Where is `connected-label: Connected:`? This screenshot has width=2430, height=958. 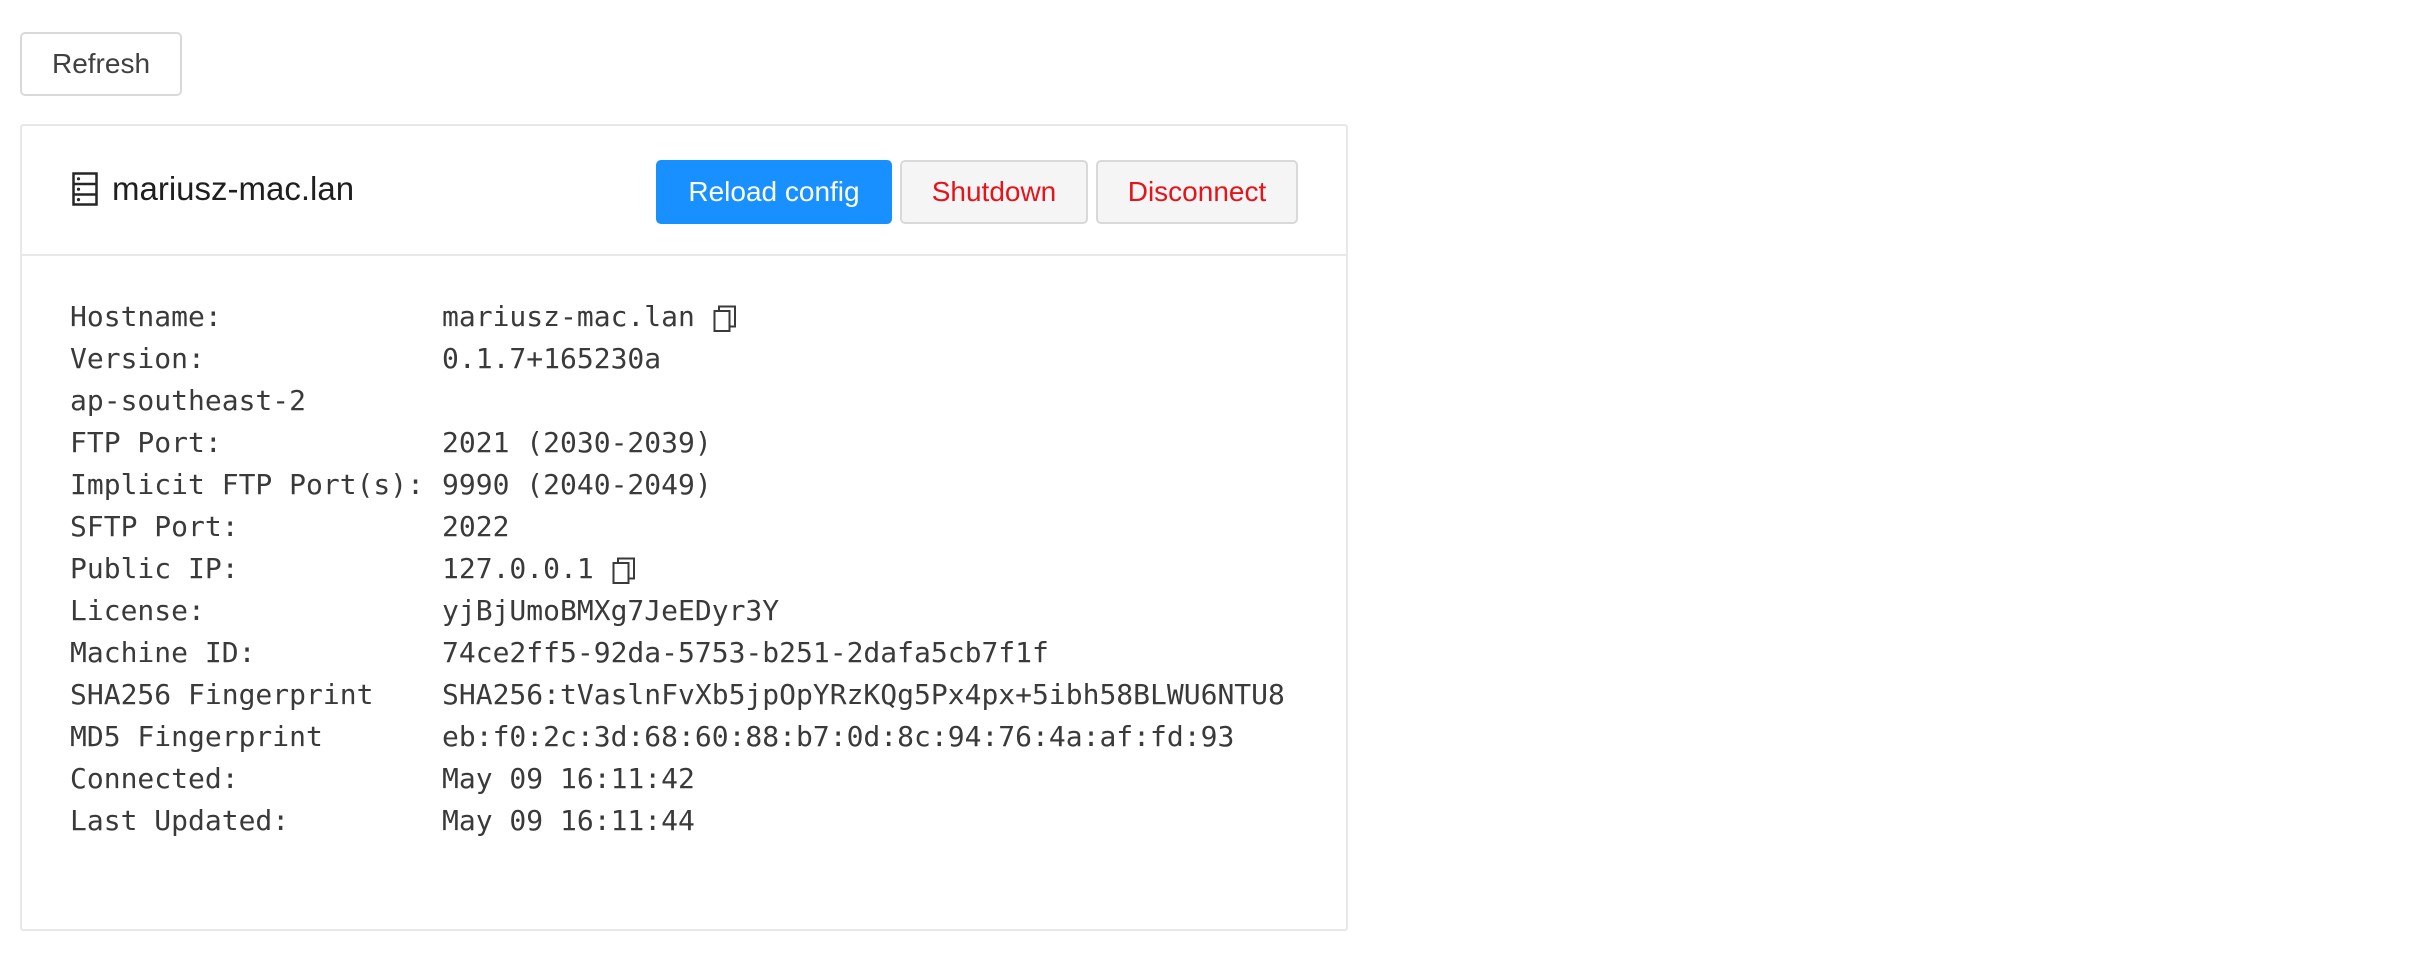 connected-label: Connected: is located at coordinates (154, 778).